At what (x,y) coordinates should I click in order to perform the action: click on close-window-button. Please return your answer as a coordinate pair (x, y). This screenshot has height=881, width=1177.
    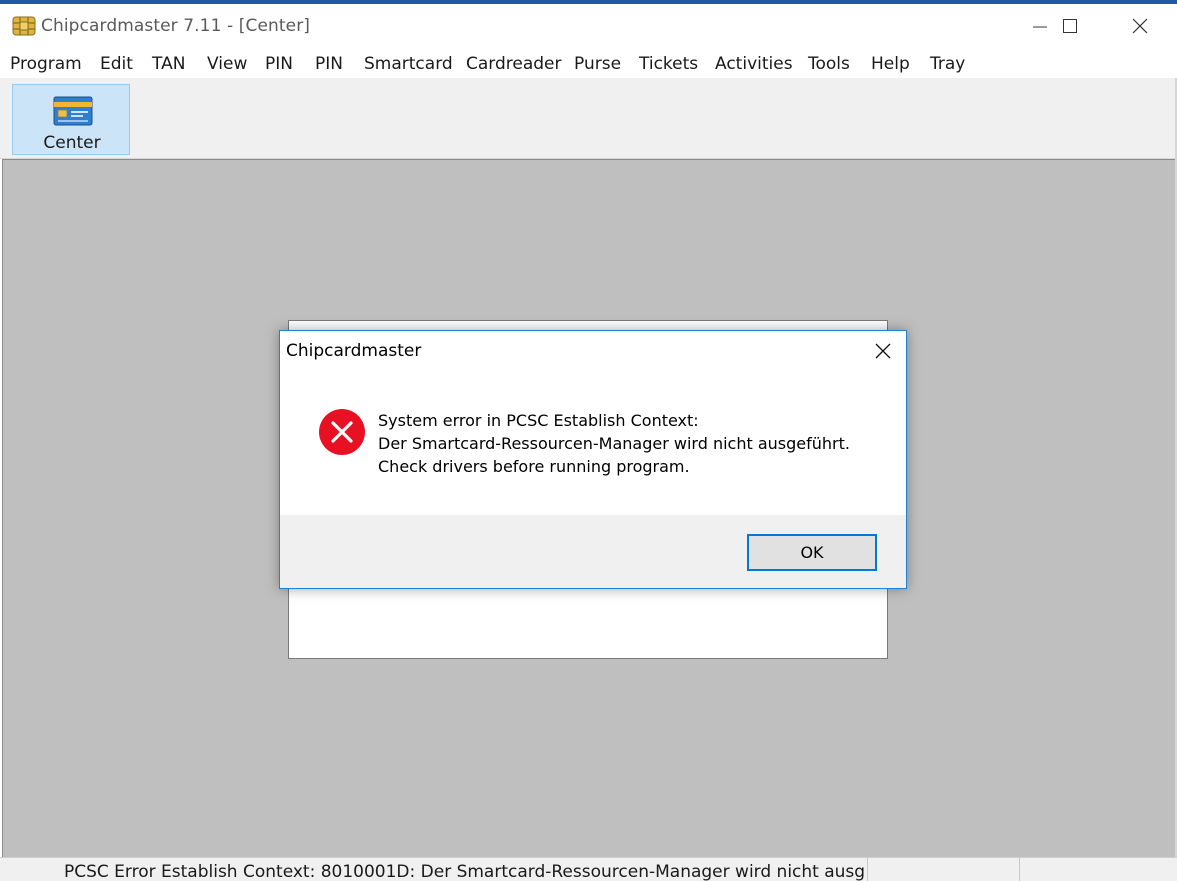
    Looking at the image, I should click on (1141, 26).